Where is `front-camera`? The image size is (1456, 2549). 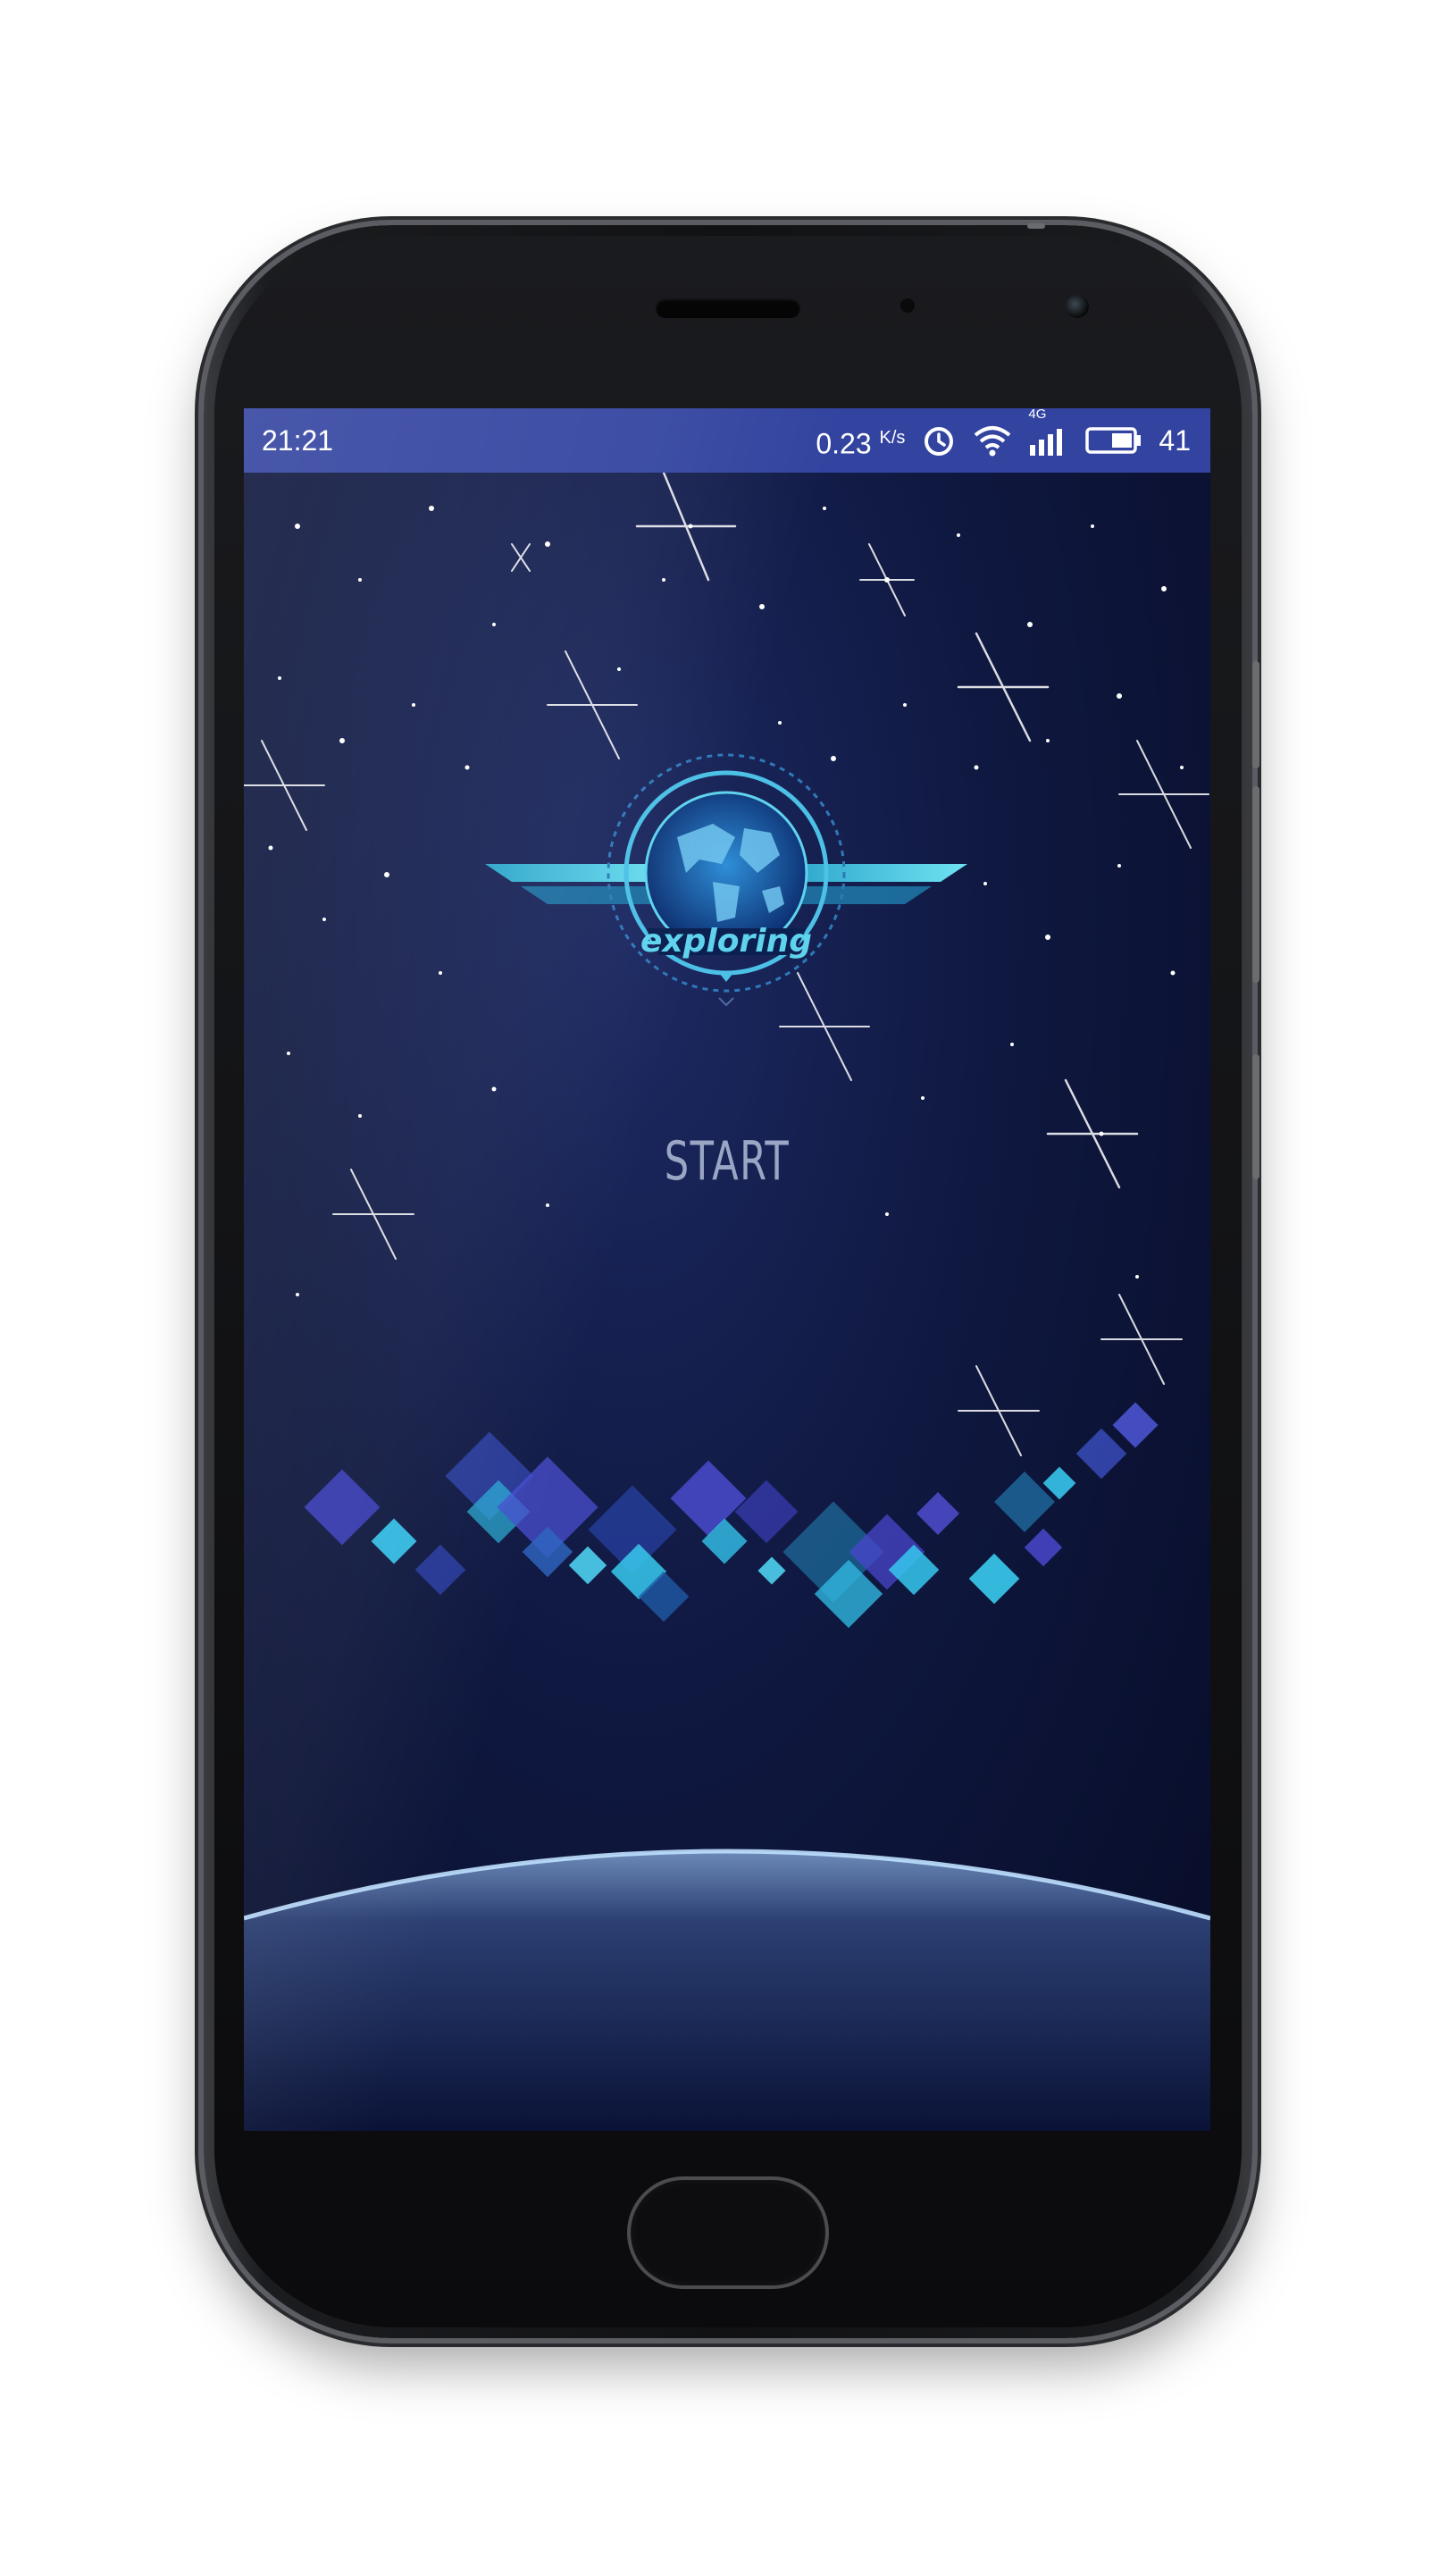
front-camera is located at coordinates (1077, 306).